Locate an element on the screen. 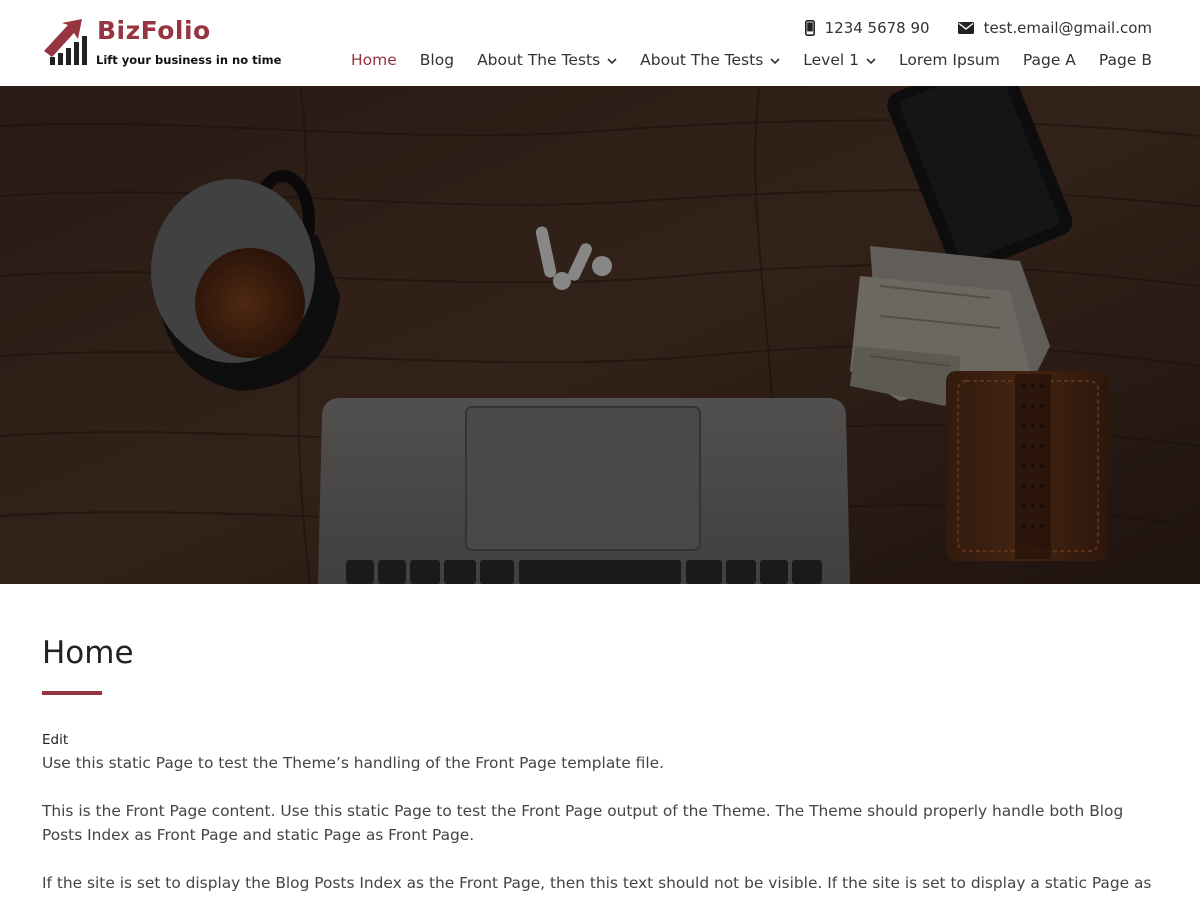  nav-item-page-a: Page A is located at coordinates (1049, 60).